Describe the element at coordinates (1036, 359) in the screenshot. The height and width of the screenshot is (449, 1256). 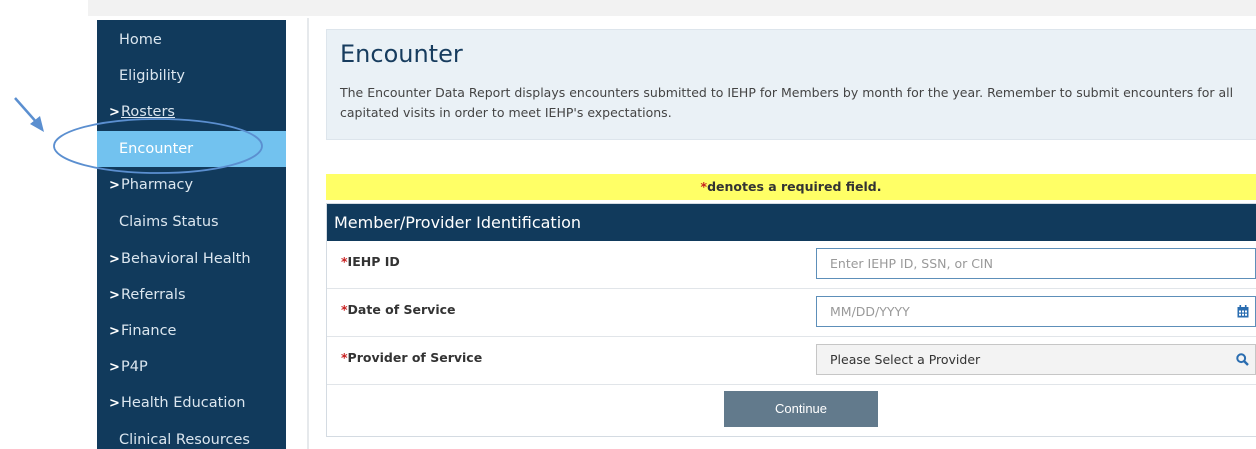
I see `provider-select: Please Select a Provider` at that location.